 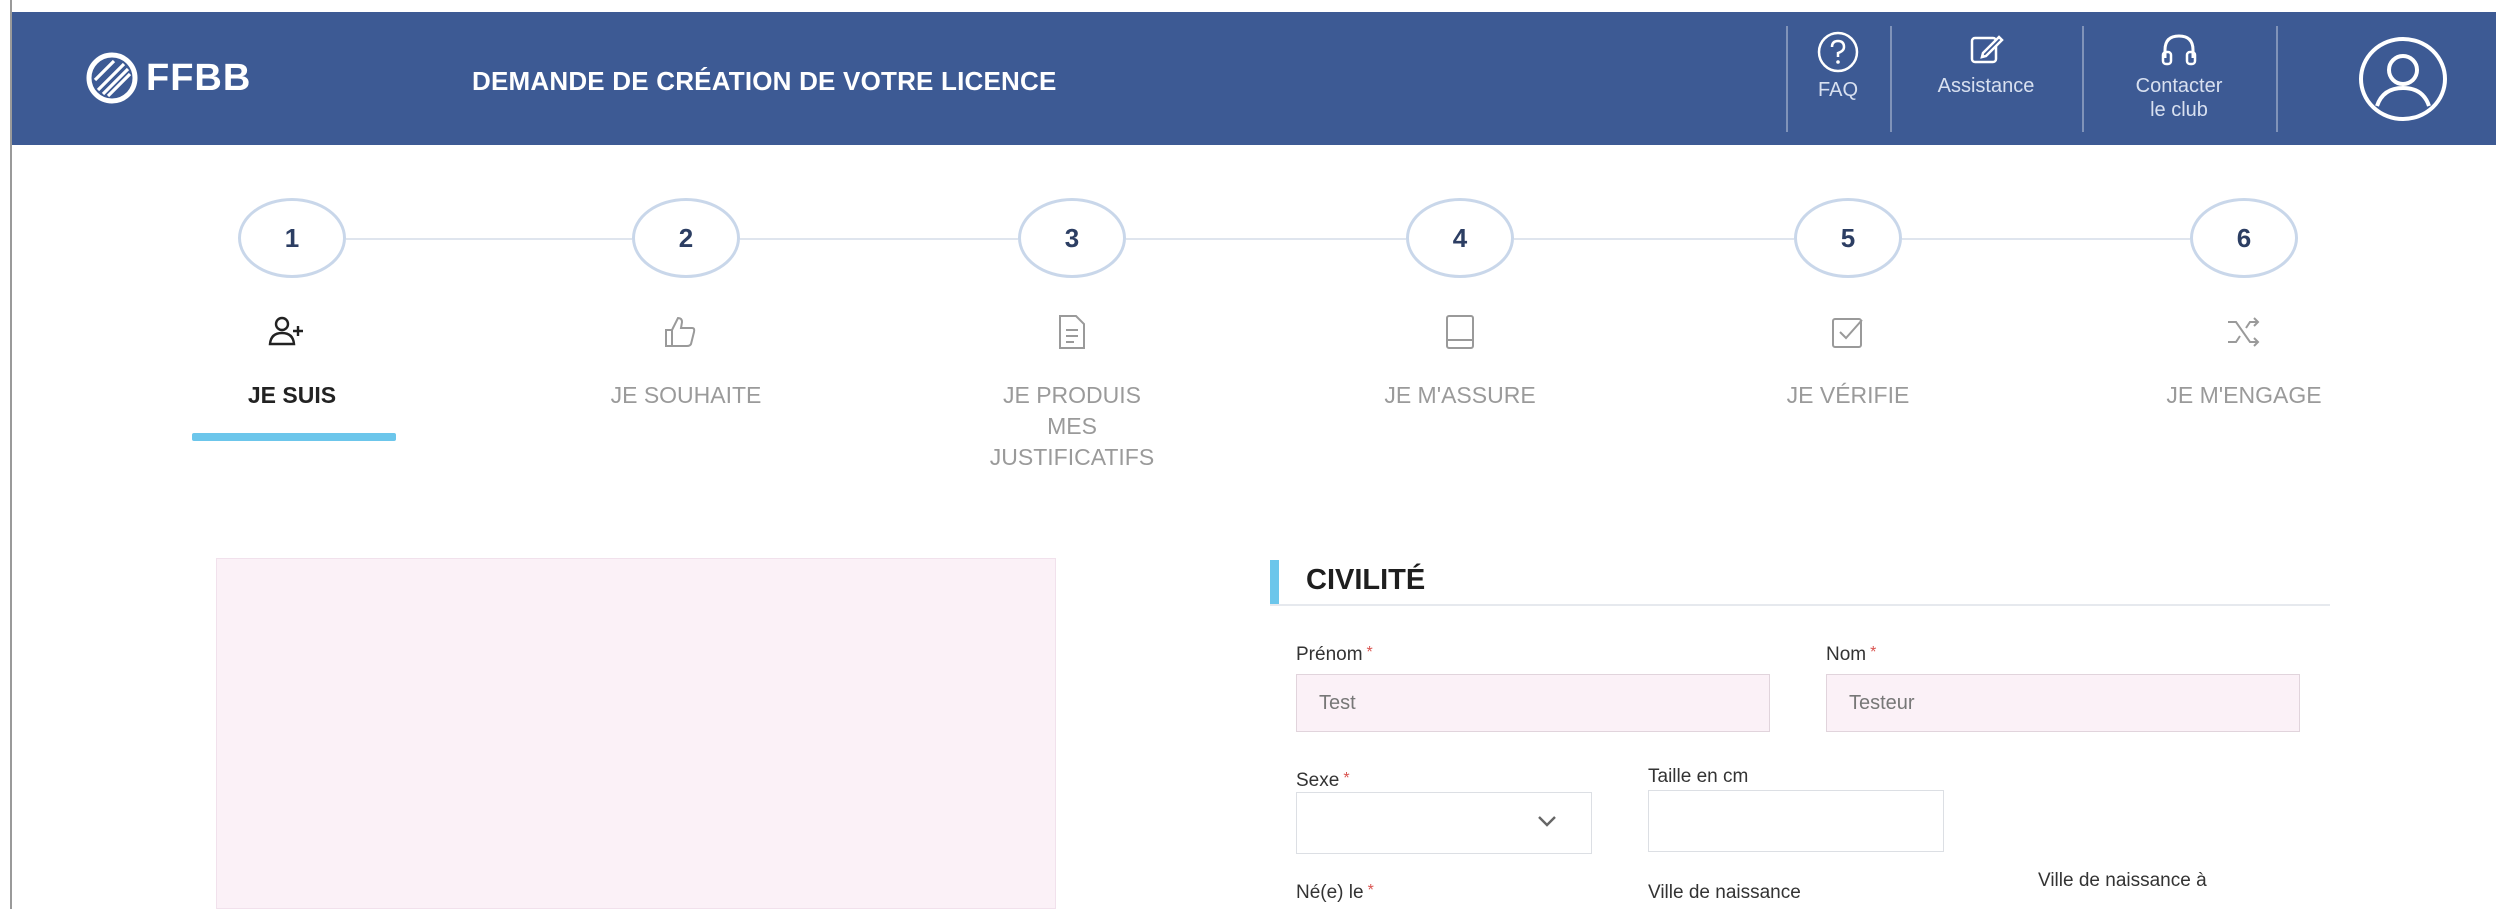 I want to click on nom-value: Testeur, so click(x=1882, y=702).